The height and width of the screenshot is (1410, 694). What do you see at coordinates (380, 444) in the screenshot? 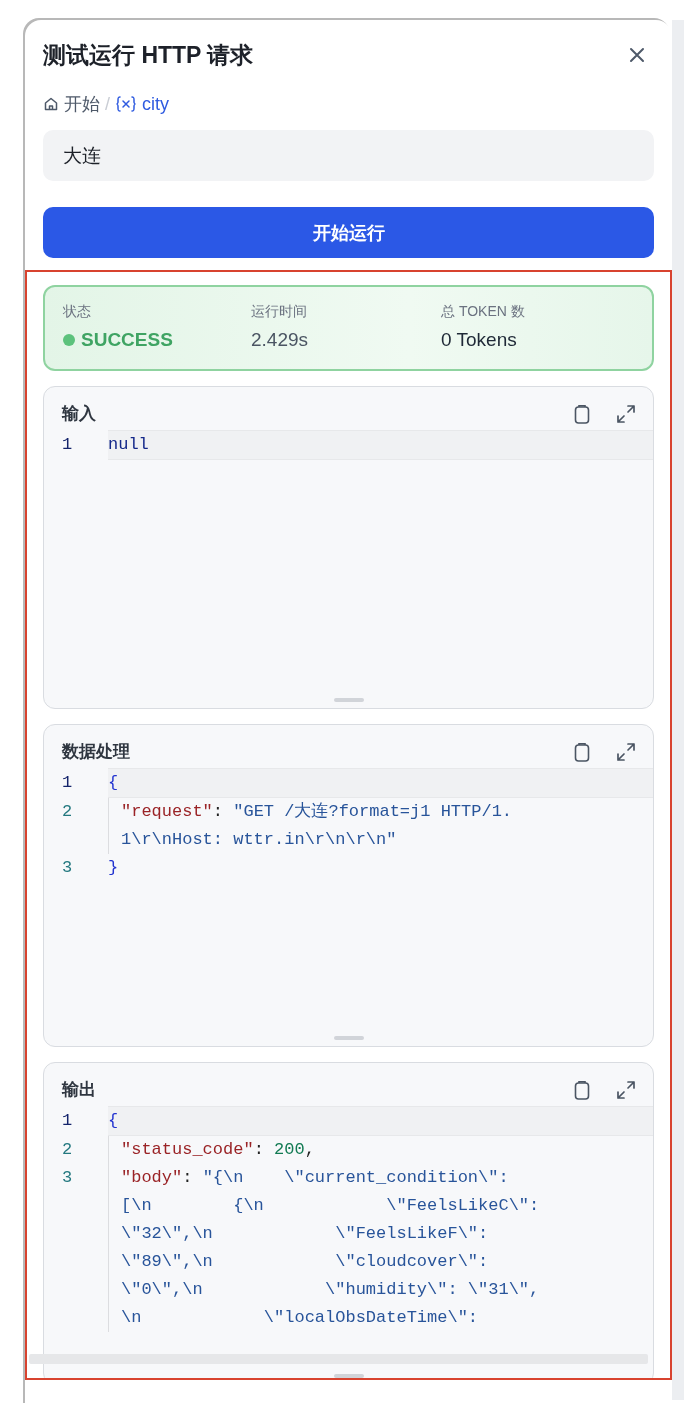
I see `current-line-highlight: null` at bounding box center [380, 444].